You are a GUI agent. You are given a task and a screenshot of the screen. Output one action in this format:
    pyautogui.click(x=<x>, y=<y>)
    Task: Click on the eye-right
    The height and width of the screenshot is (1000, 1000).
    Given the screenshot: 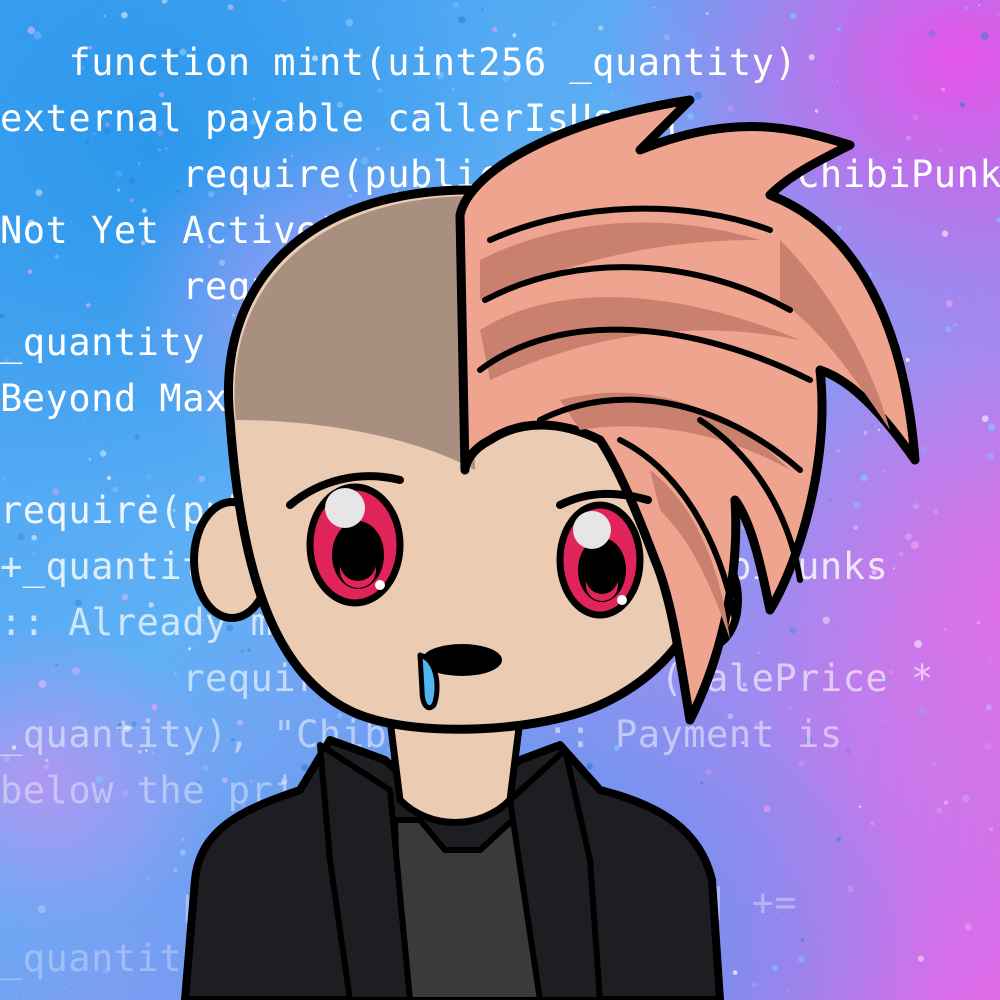 What is the action you would take?
    pyautogui.click(x=600, y=560)
    